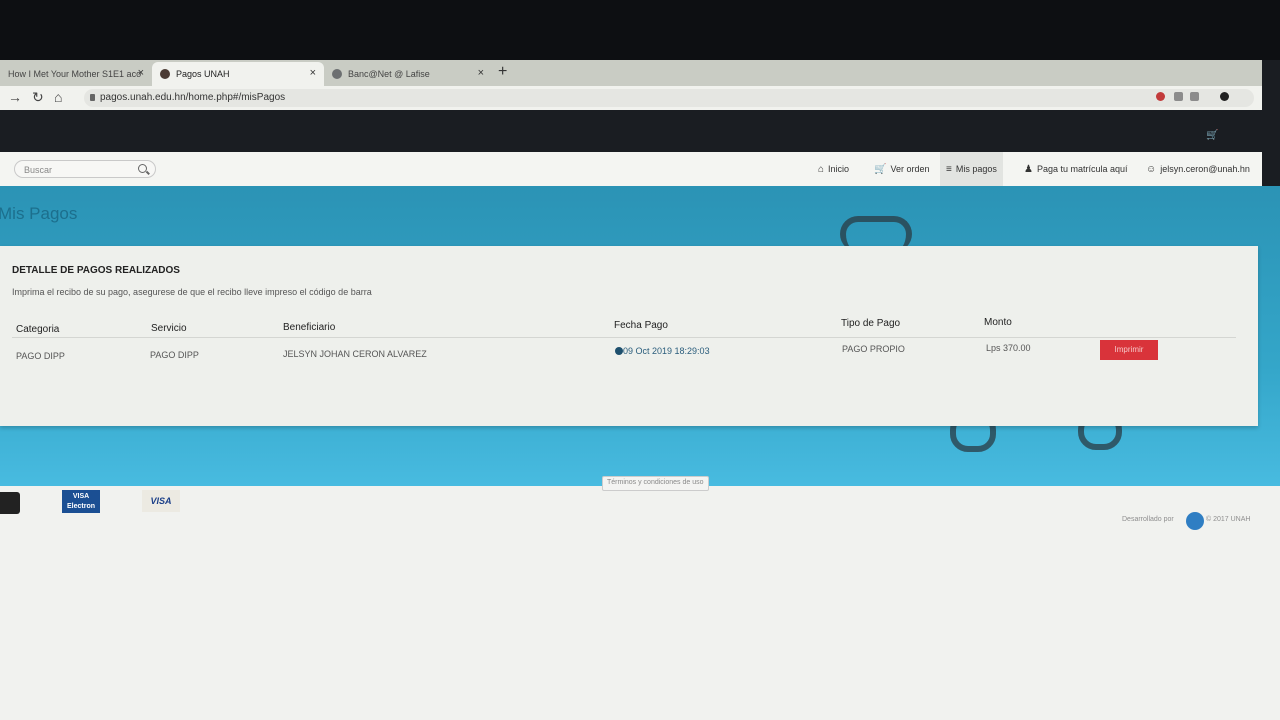  What do you see at coordinates (871, 323) in the screenshot?
I see `column-header-tipo-pago: Tipo de Pago` at bounding box center [871, 323].